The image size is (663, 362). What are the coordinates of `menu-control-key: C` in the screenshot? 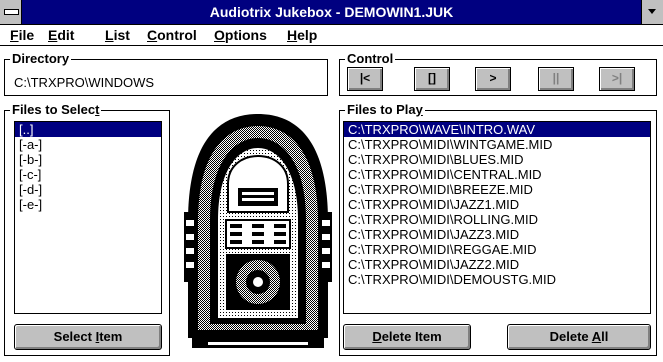 It's located at (152, 35).